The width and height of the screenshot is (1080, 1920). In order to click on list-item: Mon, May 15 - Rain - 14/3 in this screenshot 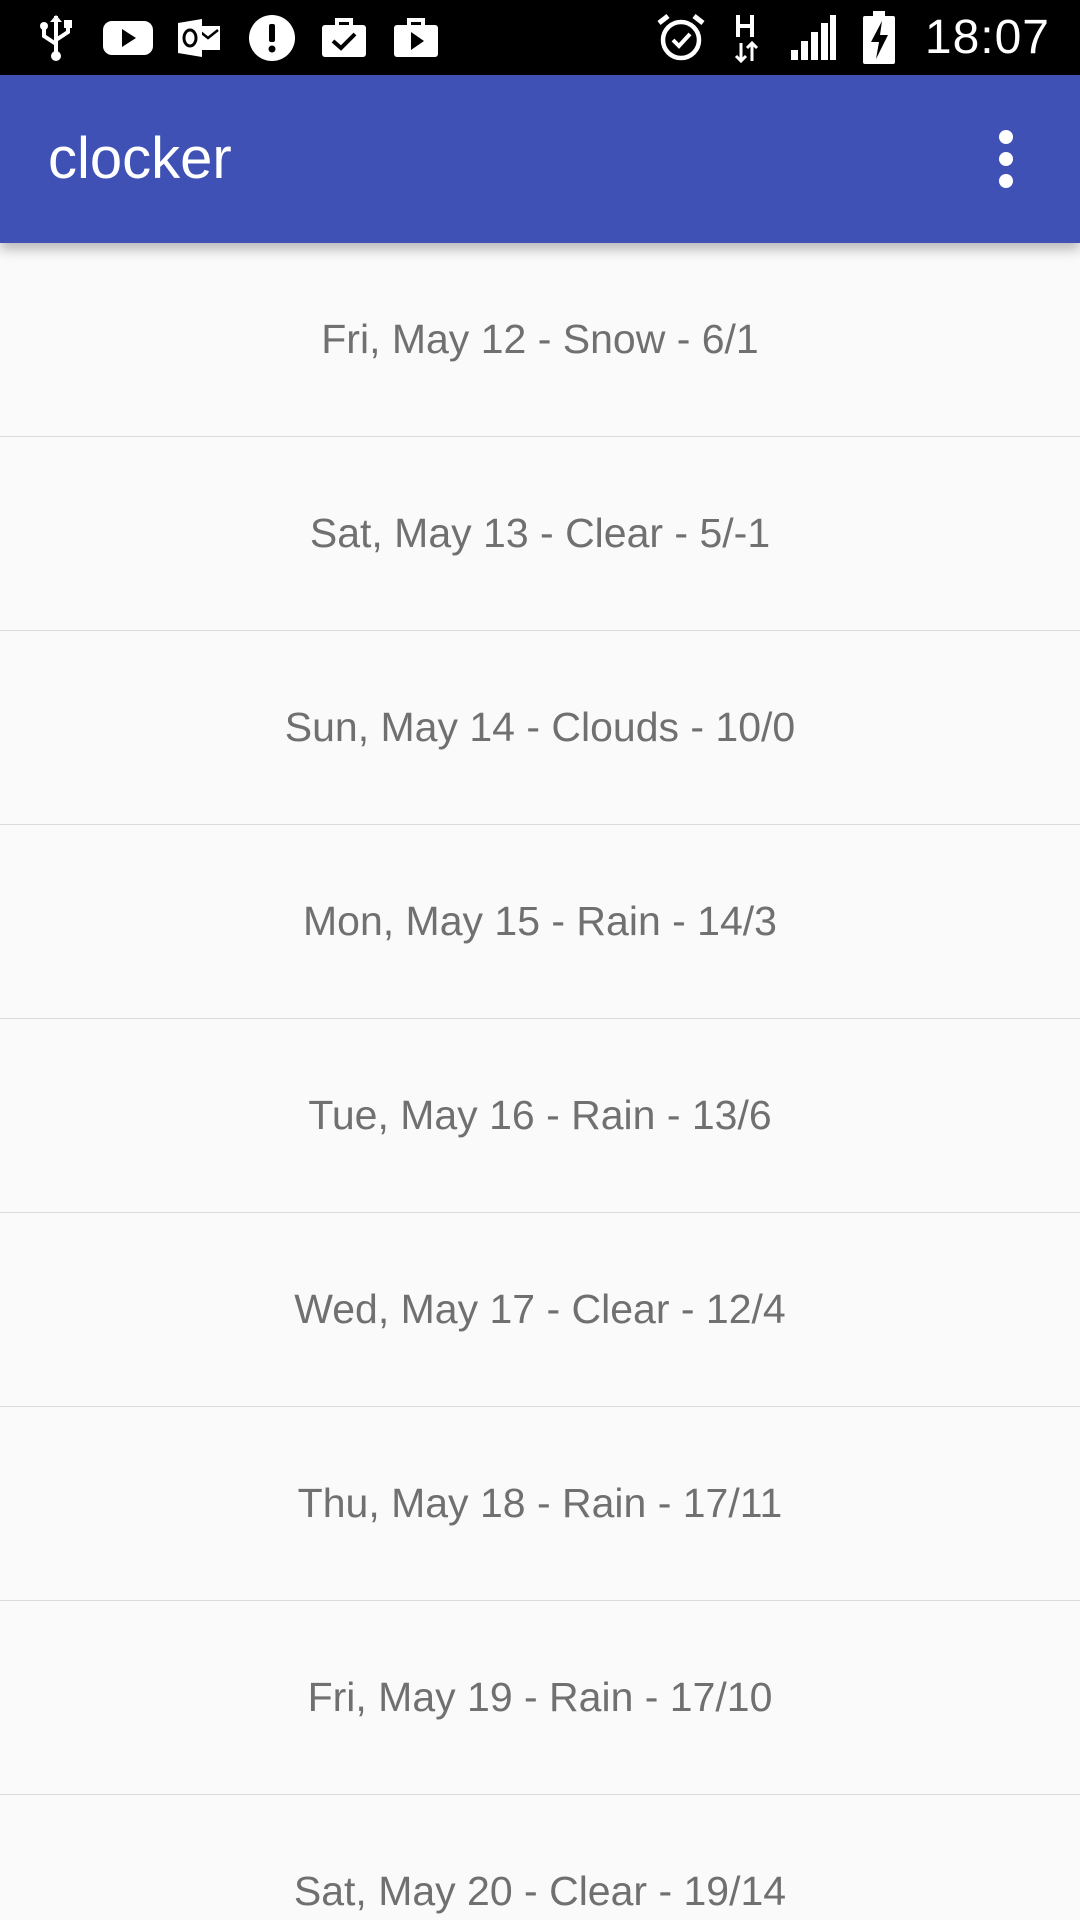, I will do `click(540, 922)`.